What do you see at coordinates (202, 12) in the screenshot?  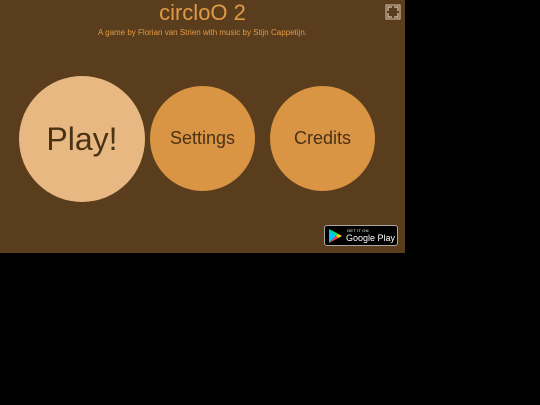 I see `game-title: circloO 2` at bounding box center [202, 12].